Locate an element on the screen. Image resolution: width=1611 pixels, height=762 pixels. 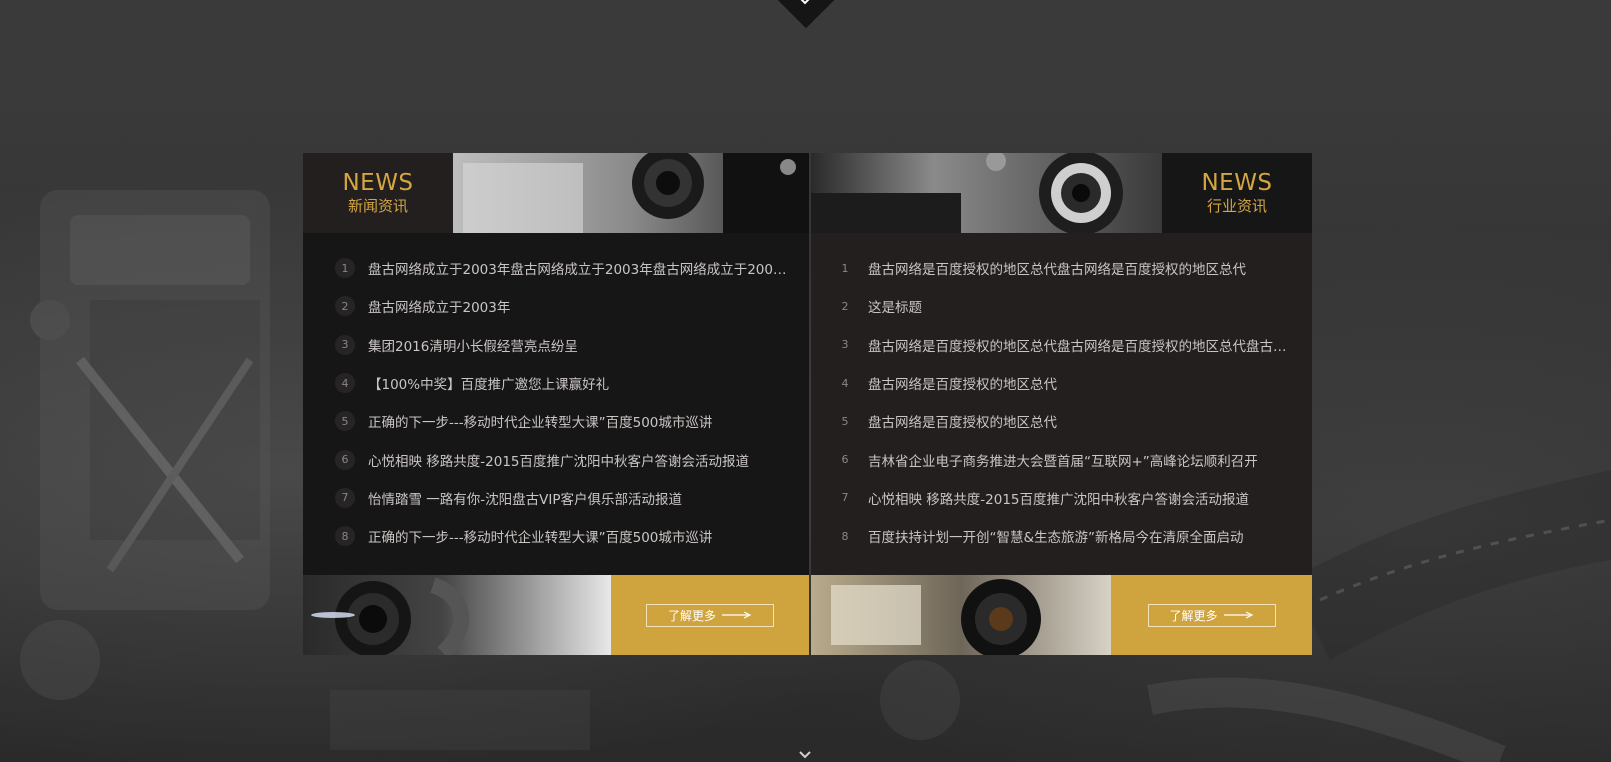
panel-header: NEWS 新闻资讯 is located at coordinates (556, 193).